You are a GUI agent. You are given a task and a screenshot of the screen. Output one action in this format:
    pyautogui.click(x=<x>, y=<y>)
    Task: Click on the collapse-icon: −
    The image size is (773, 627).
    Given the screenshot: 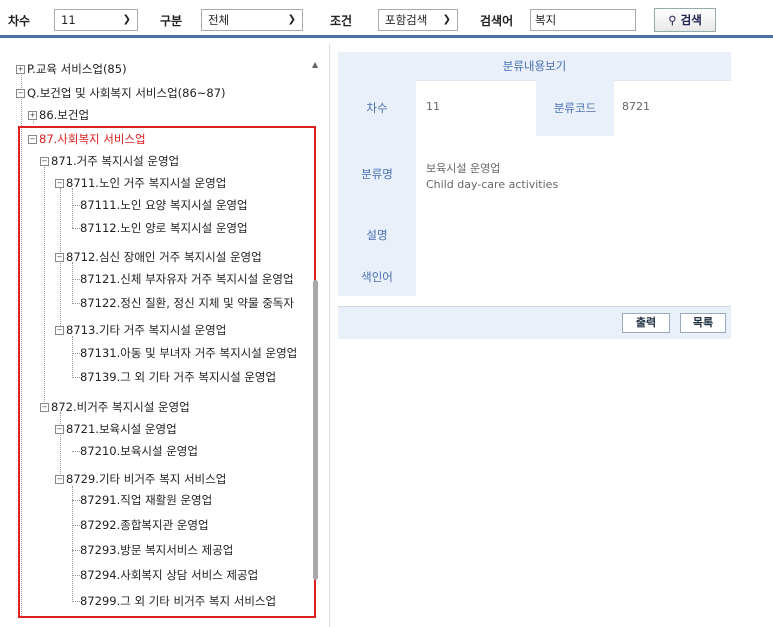 What is the action you would take?
    pyautogui.click(x=20, y=93)
    